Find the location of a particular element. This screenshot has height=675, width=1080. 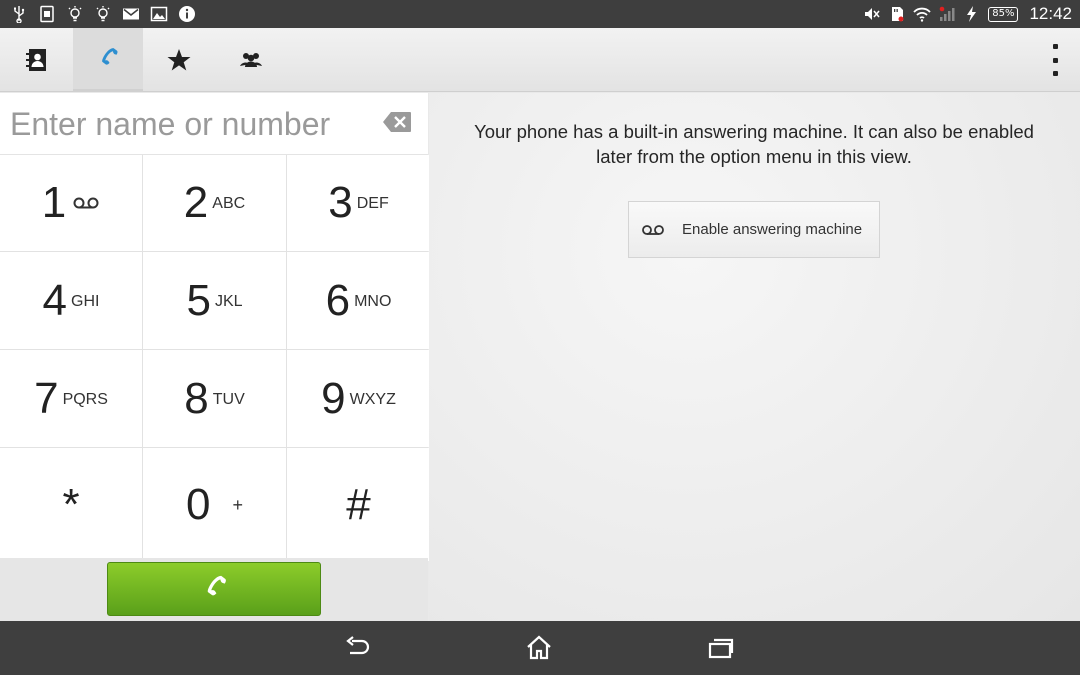

groups-icon is located at coordinates (251, 60).